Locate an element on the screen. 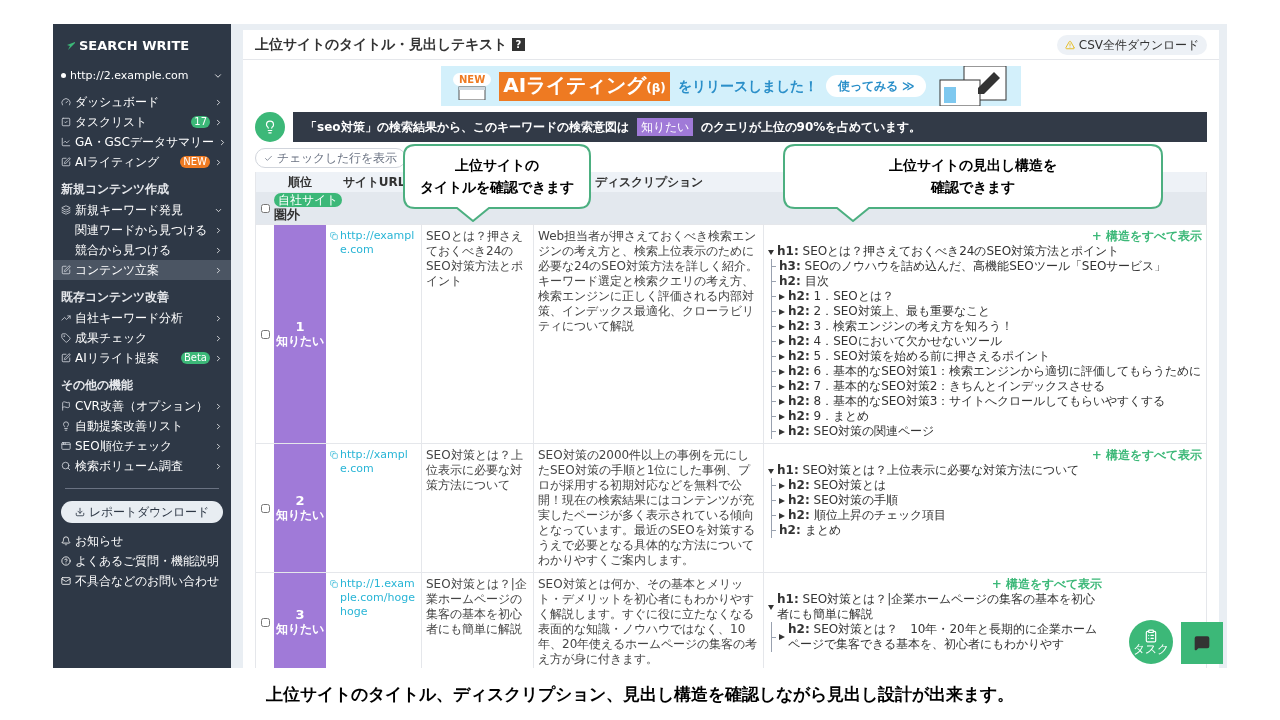 This screenshot has height=720, width=1280. description-text: SEO対策とは何か、その基本とメリット・デメリットを初心者にもわかりやすく解説します。すぐに役に立たなくなる表面的な知識・ノウハウではなく、10年、20年使えるホームページの集客の考え方が身に付きます。 is located at coordinates (648, 622).